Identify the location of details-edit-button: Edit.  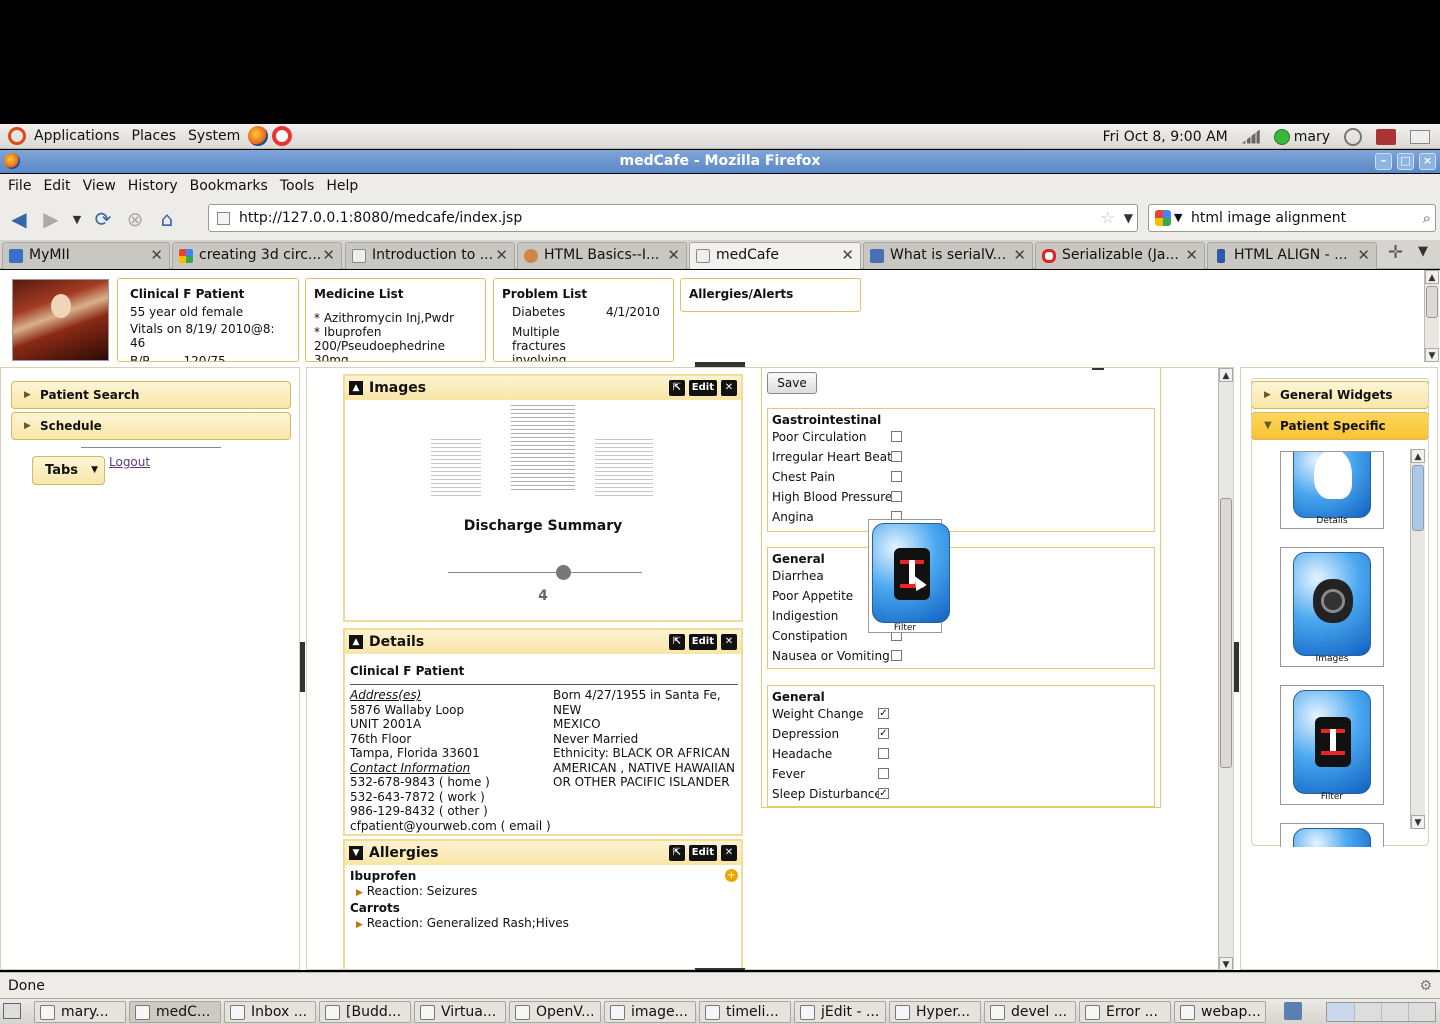
(702, 642).